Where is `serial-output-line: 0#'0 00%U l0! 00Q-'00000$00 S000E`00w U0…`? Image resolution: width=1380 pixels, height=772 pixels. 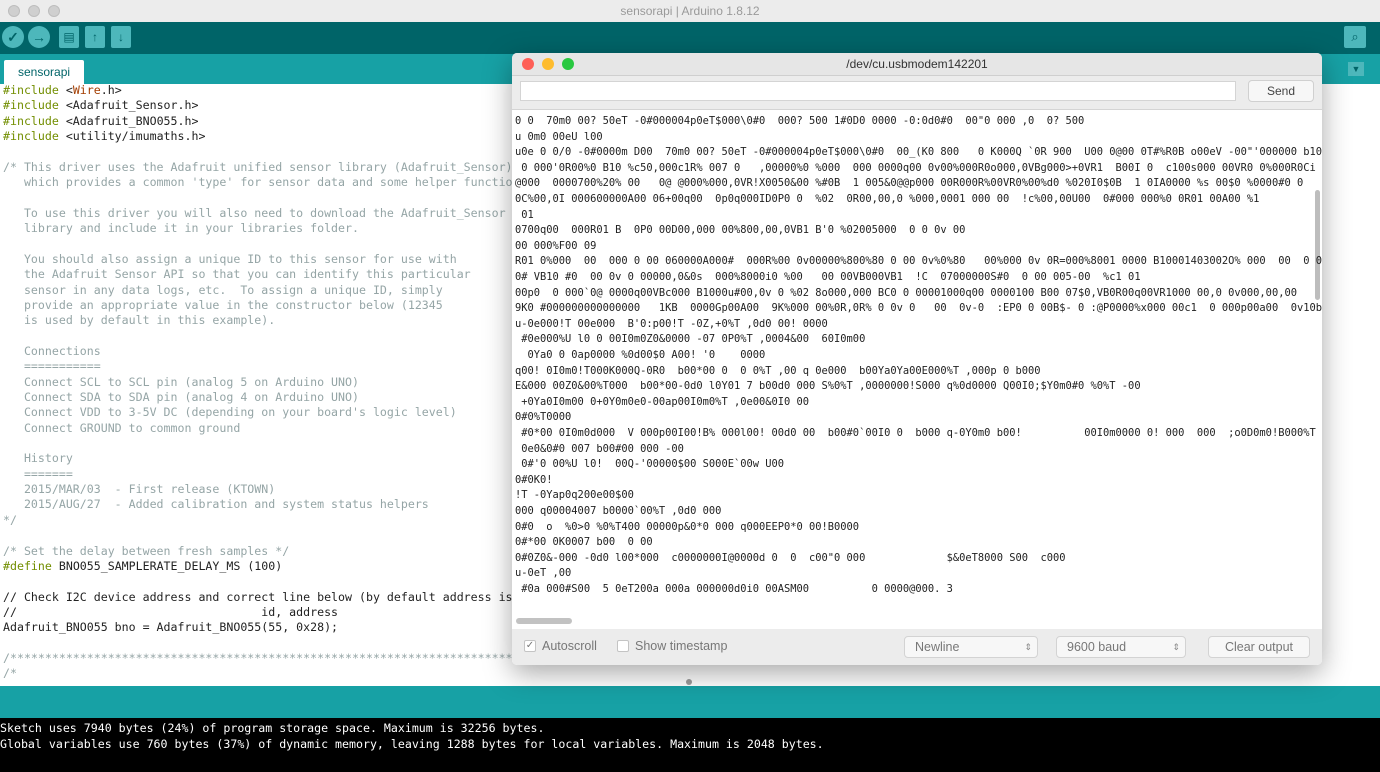 serial-output-line: 0#'0 00%U l0! 00Q-'00000$00 S000E`00w U0… is located at coordinates (649, 464).